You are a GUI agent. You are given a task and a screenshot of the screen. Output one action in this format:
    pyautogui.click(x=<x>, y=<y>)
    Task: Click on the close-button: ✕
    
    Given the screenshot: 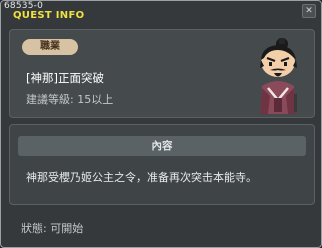 What is the action you would take?
    pyautogui.click(x=309, y=11)
    